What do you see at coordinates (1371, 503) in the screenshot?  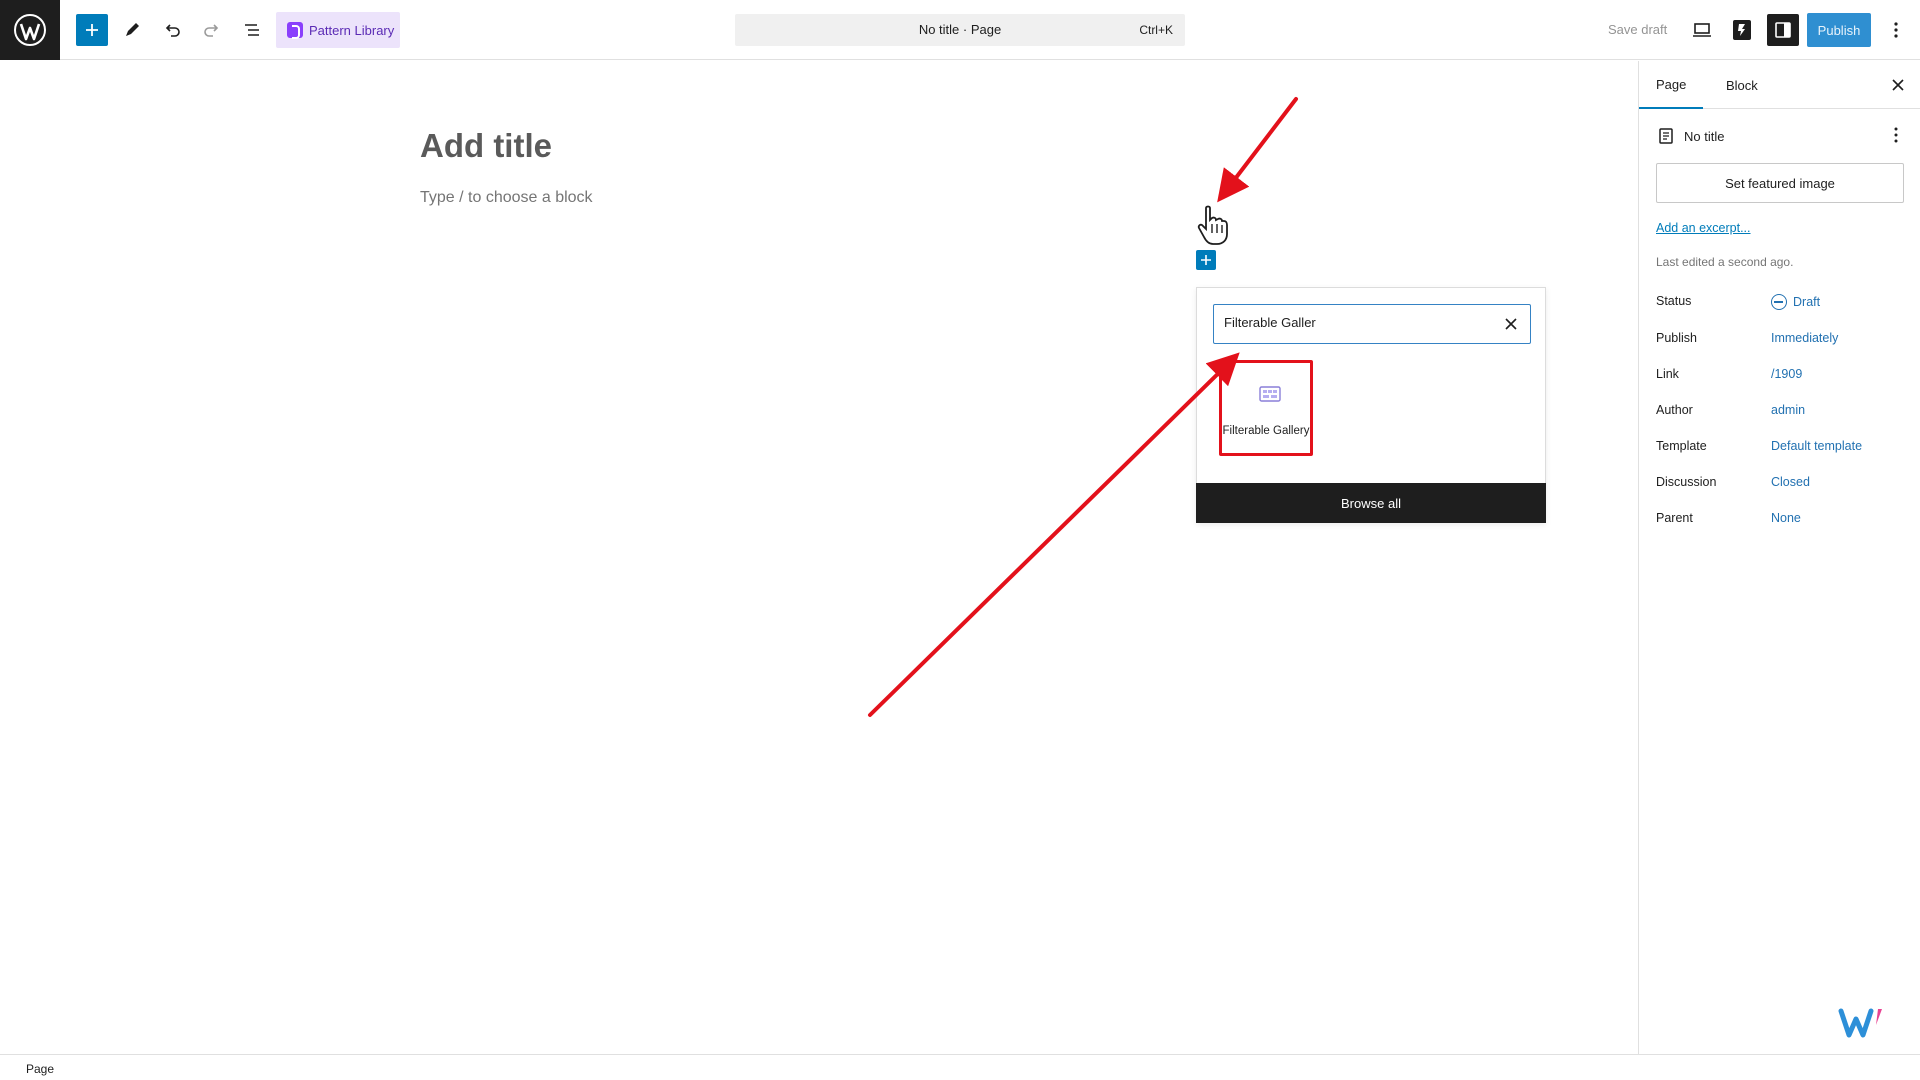 I see `browse-all-button: Browse all` at bounding box center [1371, 503].